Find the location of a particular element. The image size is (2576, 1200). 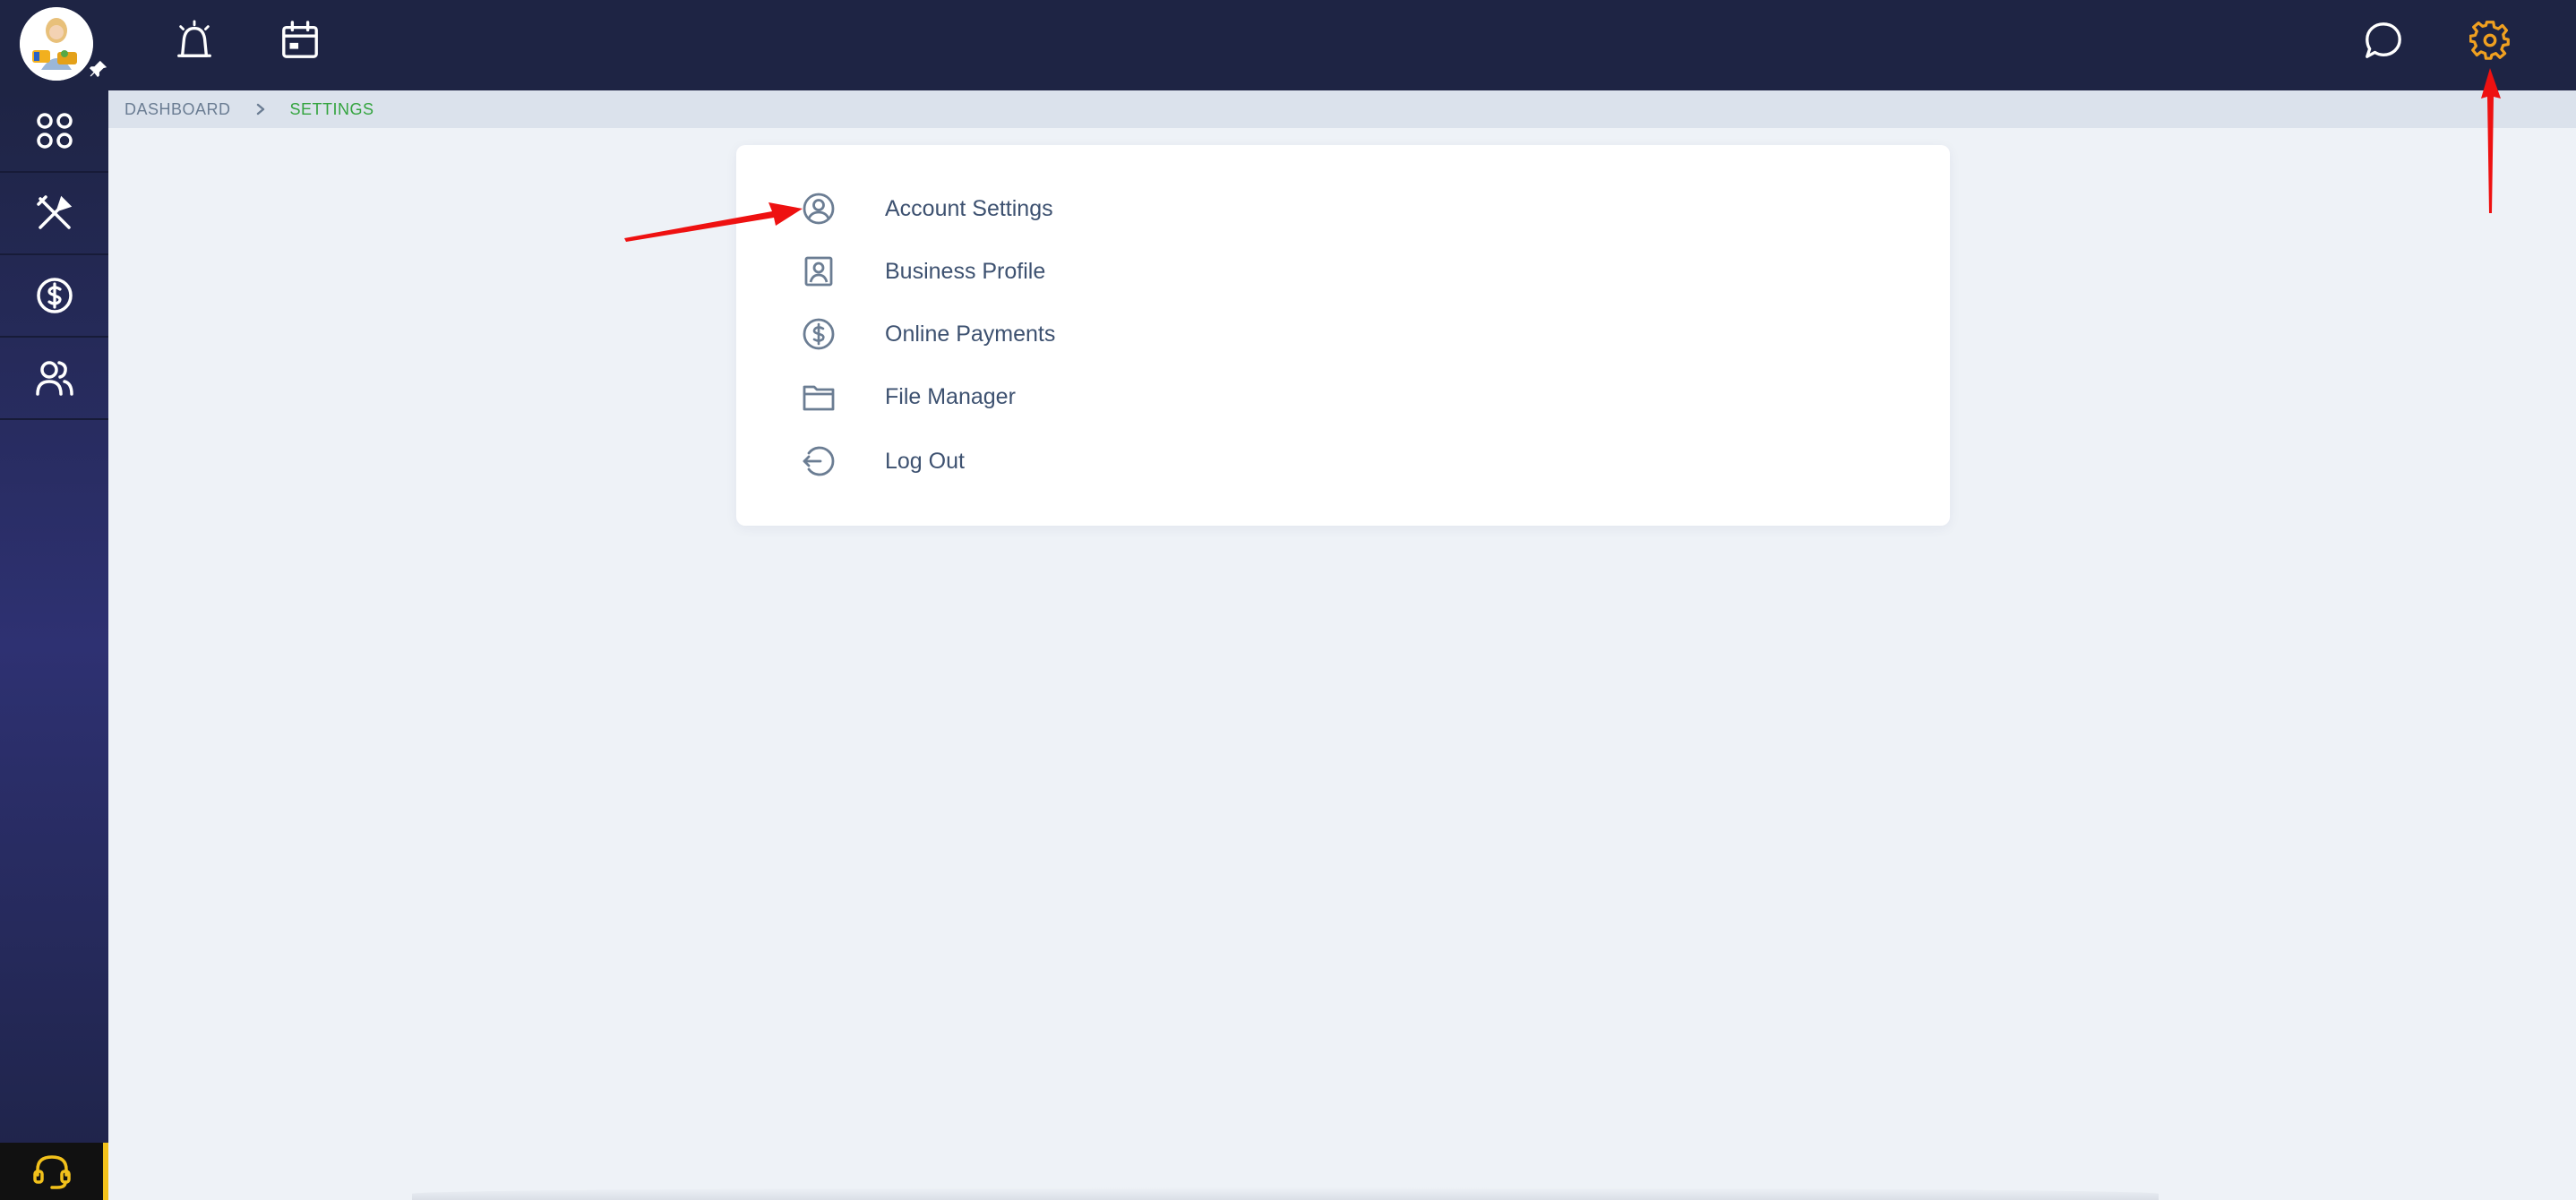

menu-item-business-profile: Business Profile is located at coordinates (922, 271).